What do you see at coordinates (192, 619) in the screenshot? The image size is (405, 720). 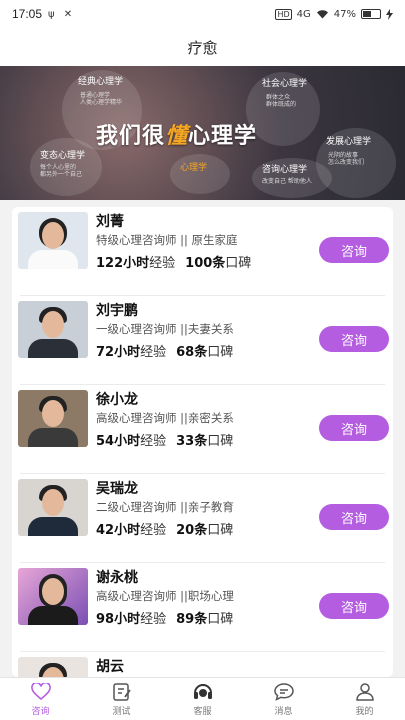 I see `review-count: 89条` at bounding box center [192, 619].